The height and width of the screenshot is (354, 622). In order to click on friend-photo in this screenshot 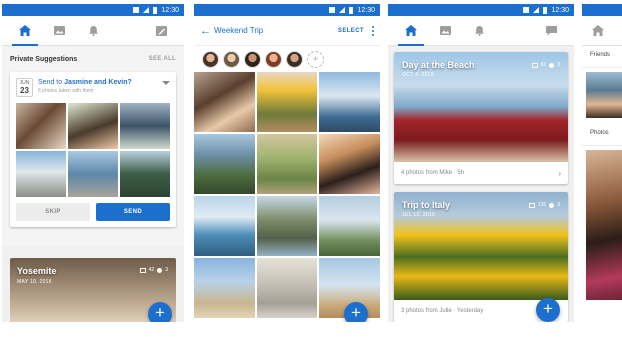, I will do `click(604, 95)`.